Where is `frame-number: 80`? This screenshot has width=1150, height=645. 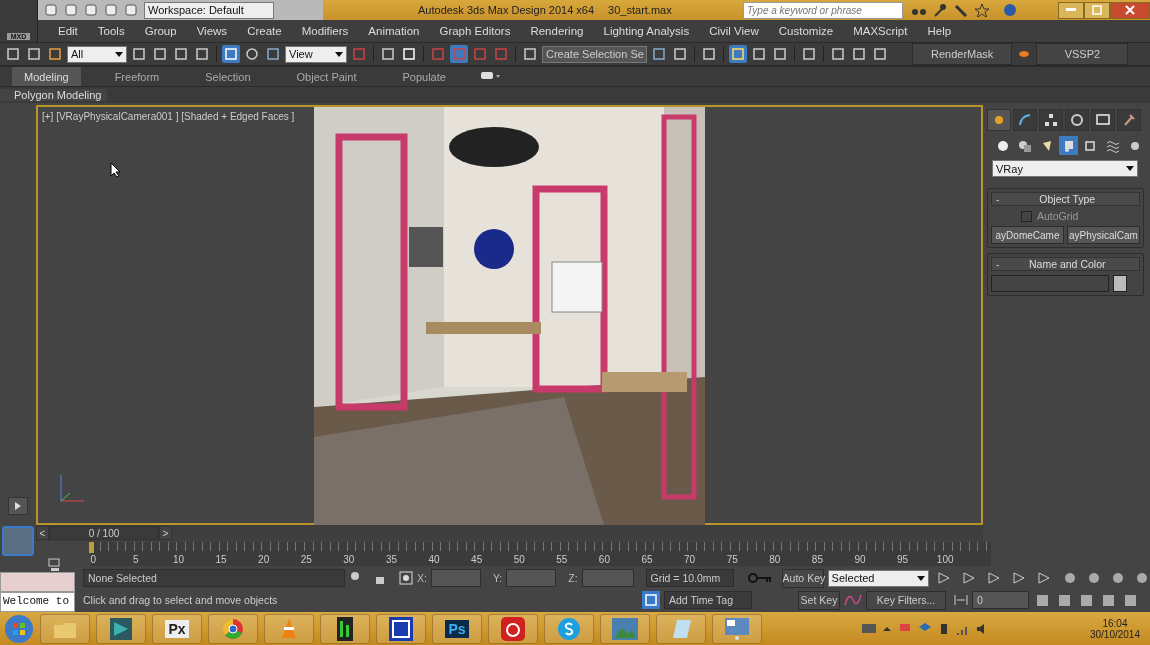 frame-number: 80 is located at coordinates (775, 559).